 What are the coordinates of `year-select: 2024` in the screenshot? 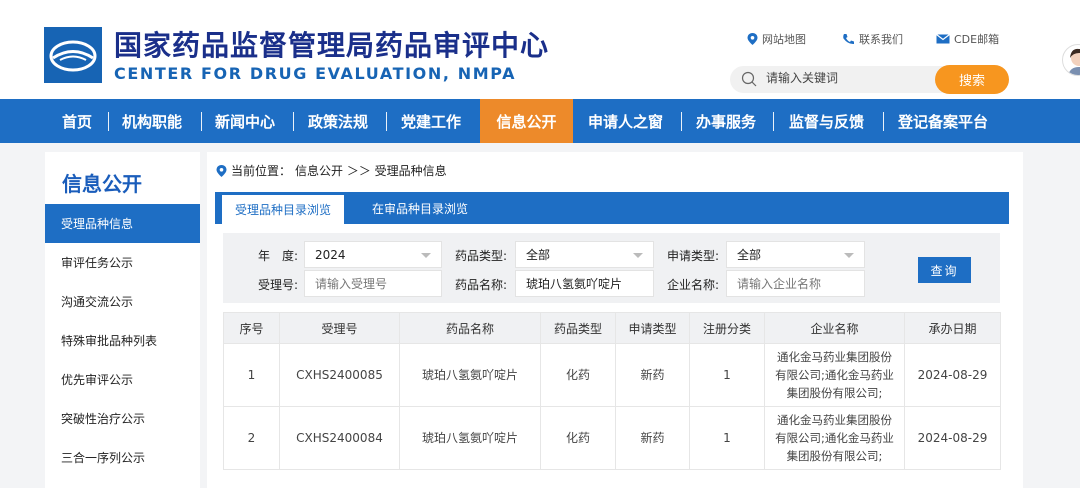 It's located at (373, 254).